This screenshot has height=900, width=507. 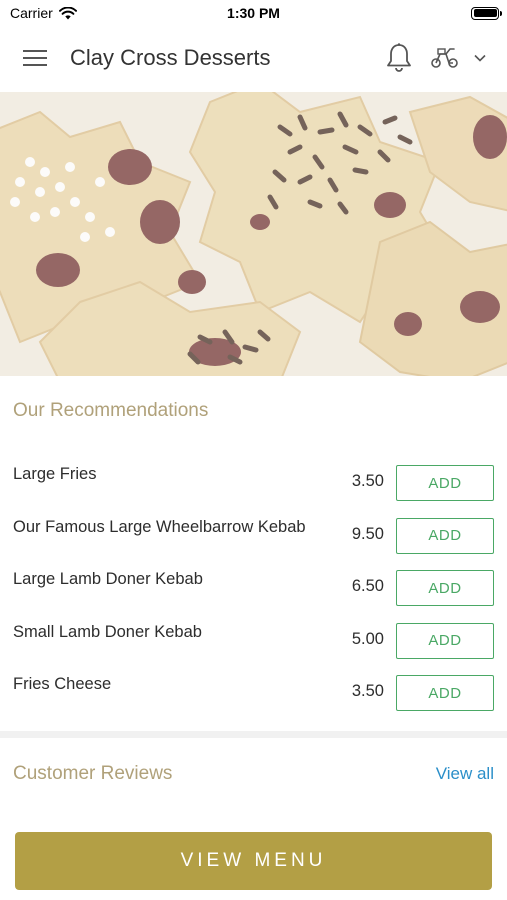 What do you see at coordinates (480, 58) in the screenshot?
I see `chevron-down-icon` at bounding box center [480, 58].